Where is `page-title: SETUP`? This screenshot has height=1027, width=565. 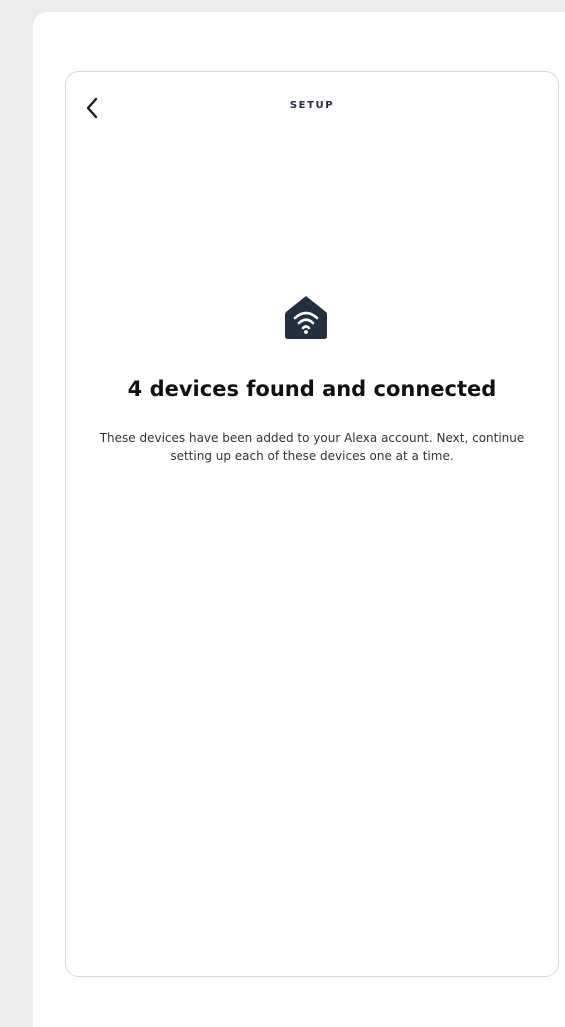 page-title: SETUP is located at coordinates (312, 105).